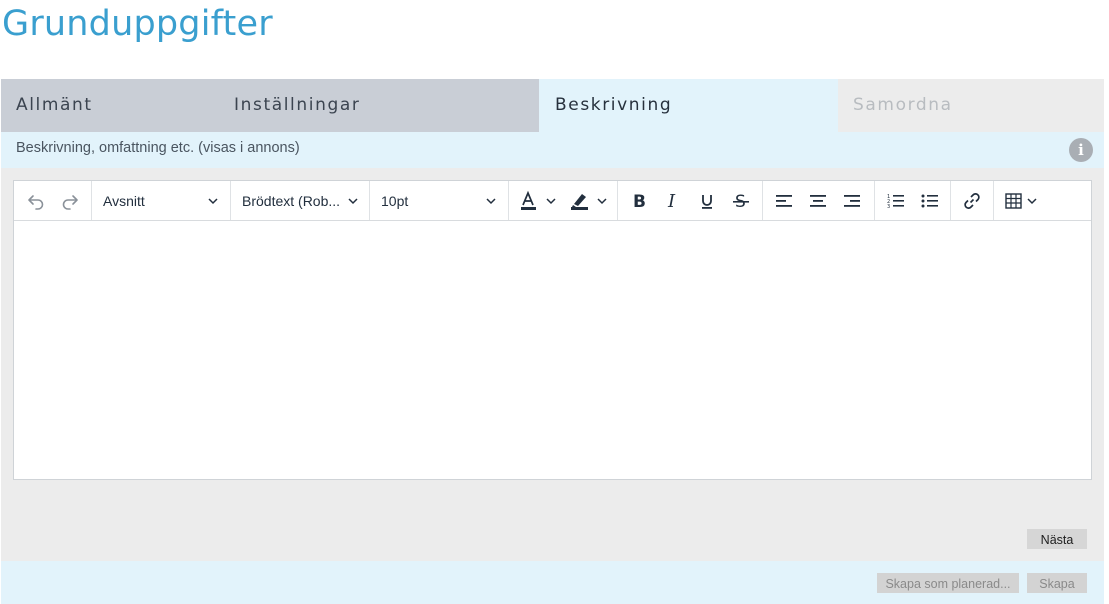  What do you see at coordinates (161, 200) in the screenshot?
I see `block-format-dropdown: Avsnitt` at bounding box center [161, 200].